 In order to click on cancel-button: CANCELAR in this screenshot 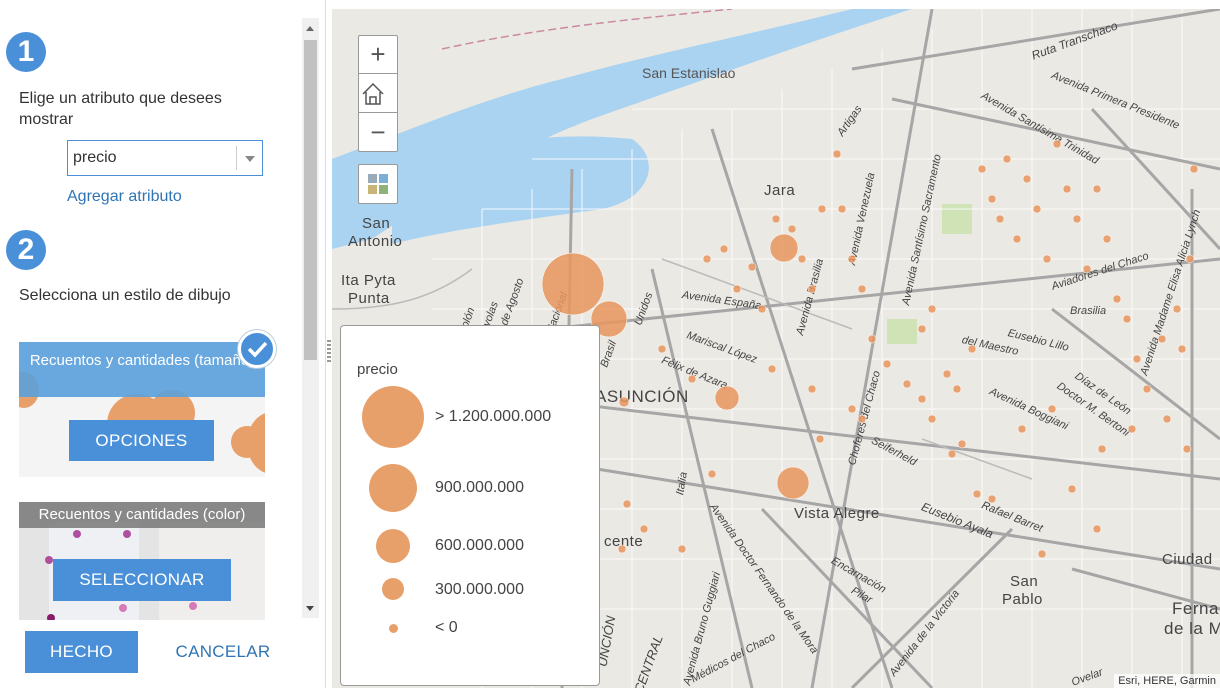, I will do `click(223, 652)`.